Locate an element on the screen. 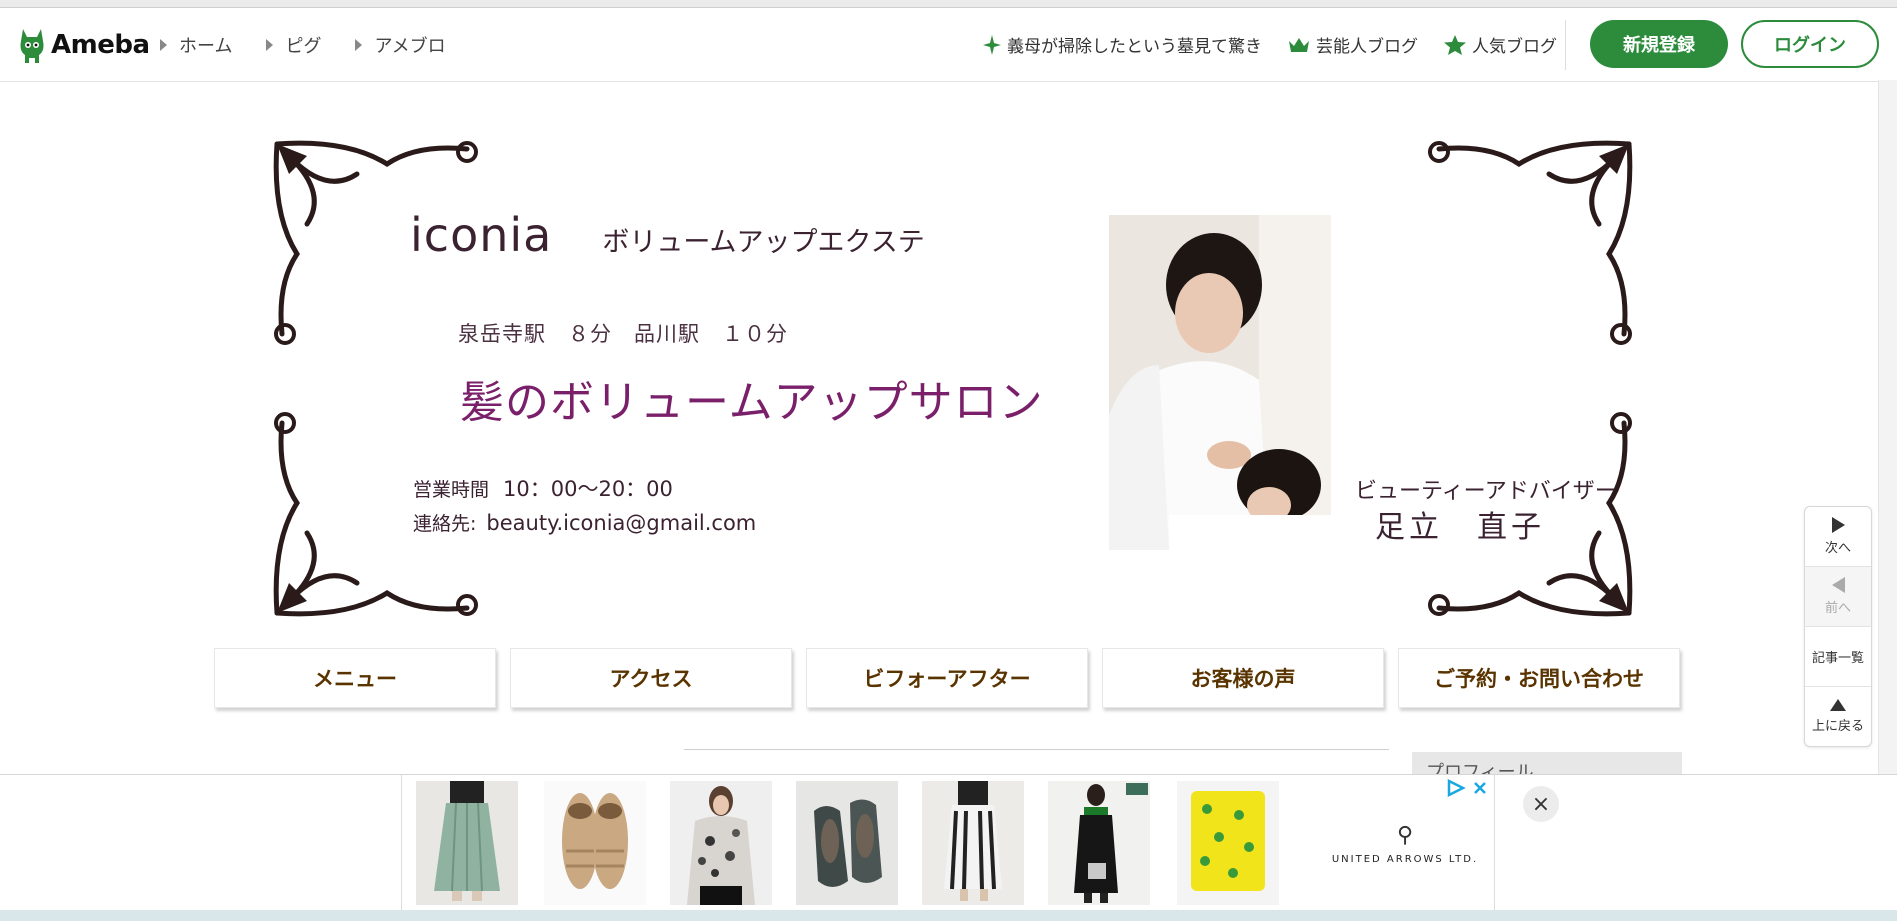 The height and width of the screenshot is (921, 1897). ad-brand: ⚲ UNITED ARROWS LTD. is located at coordinates (1405, 844).